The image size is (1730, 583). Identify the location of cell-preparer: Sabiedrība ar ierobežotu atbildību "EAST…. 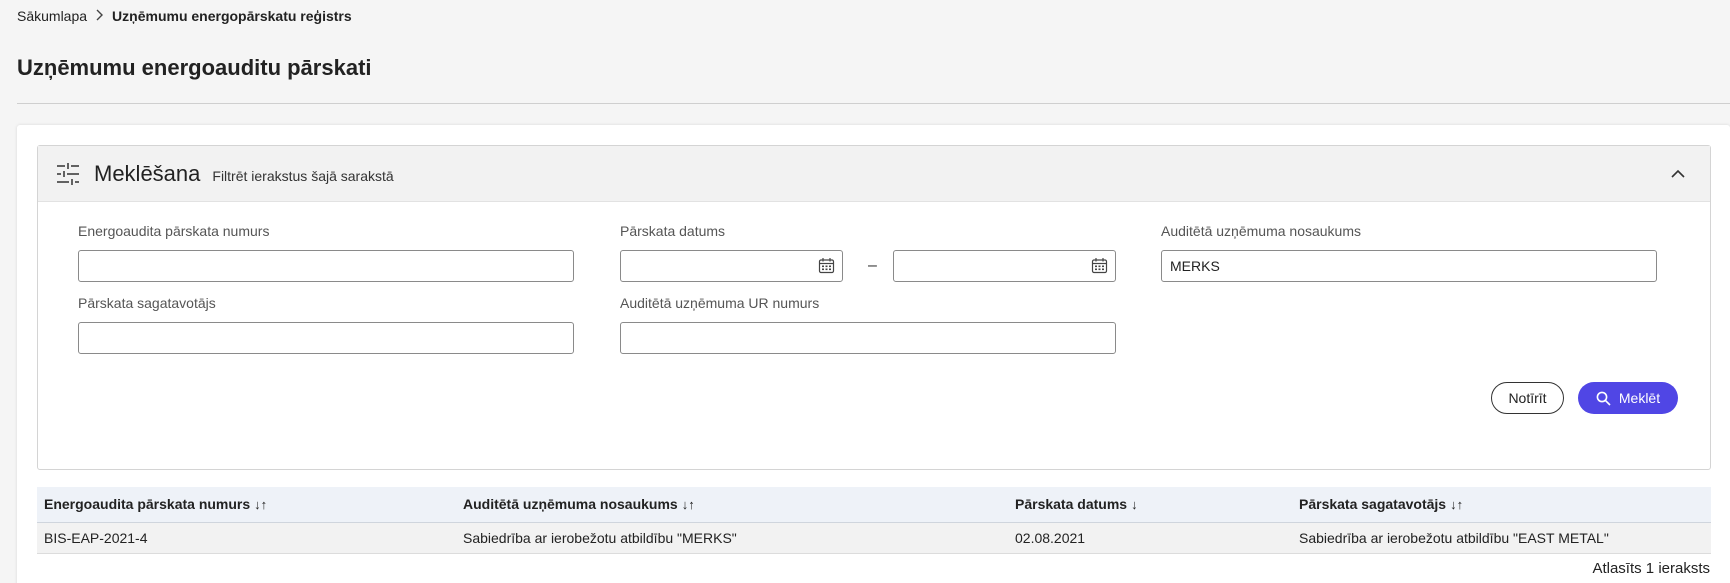
(1501, 538).